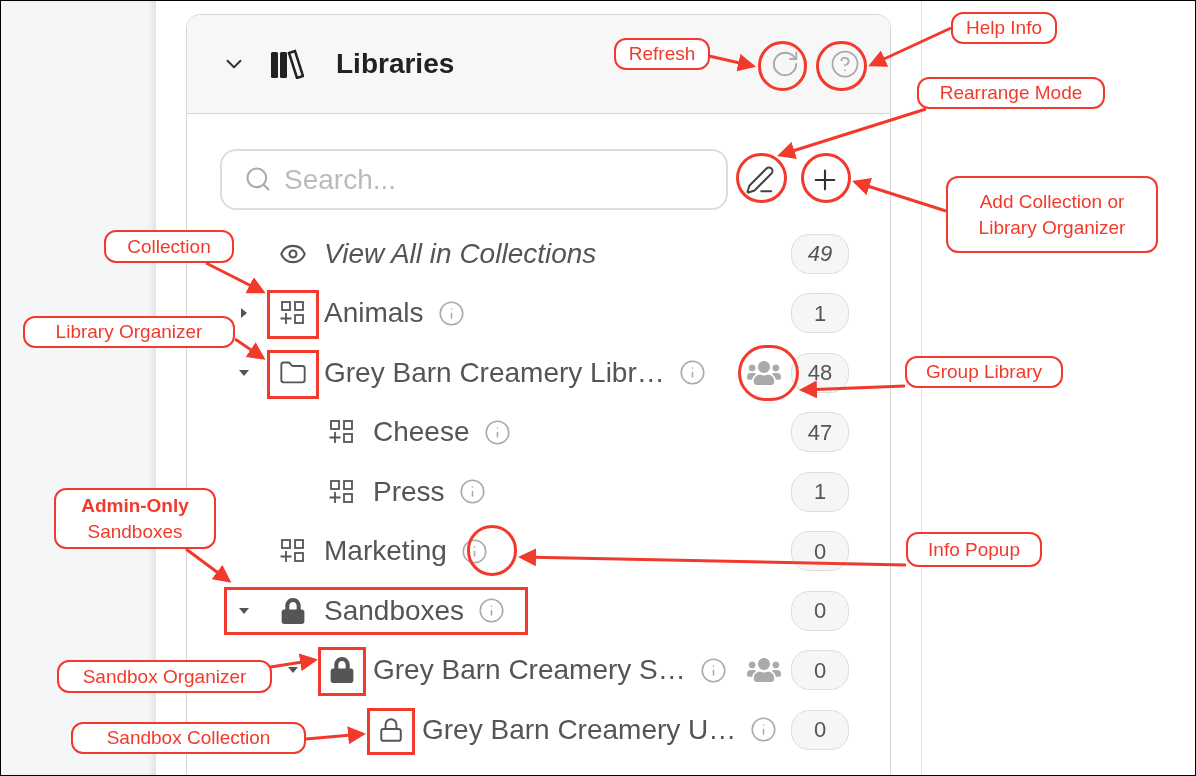  I want to click on pencil-icon, so click(760, 179).